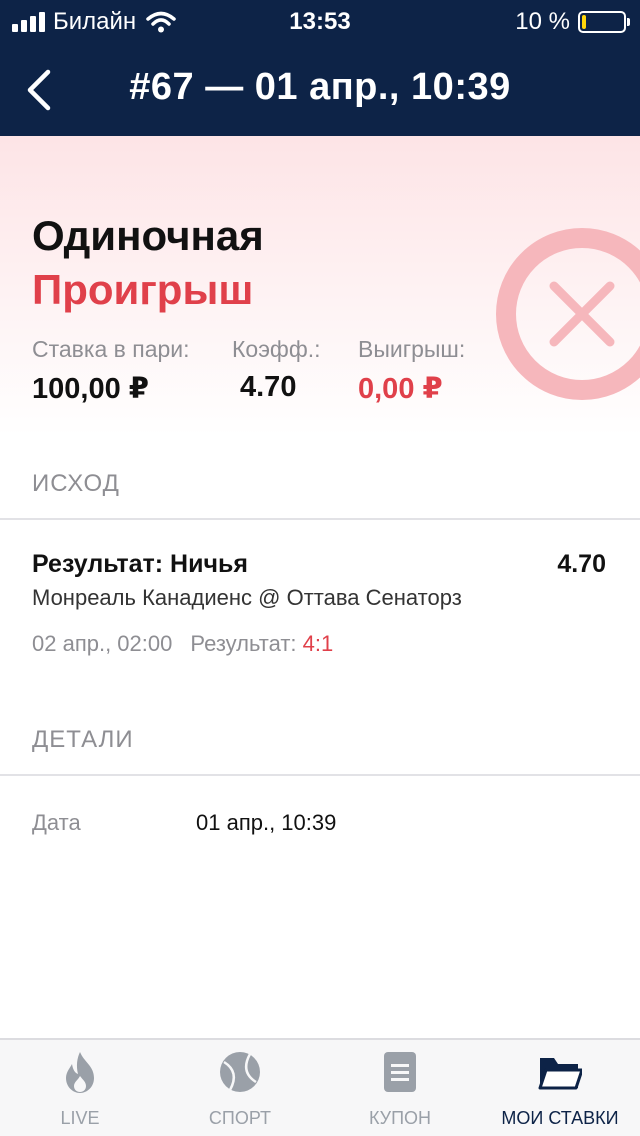 The width and height of the screenshot is (640, 1136). What do you see at coordinates (56, 822) in the screenshot?
I see `date-label: Дата` at bounding box center [56, 822].